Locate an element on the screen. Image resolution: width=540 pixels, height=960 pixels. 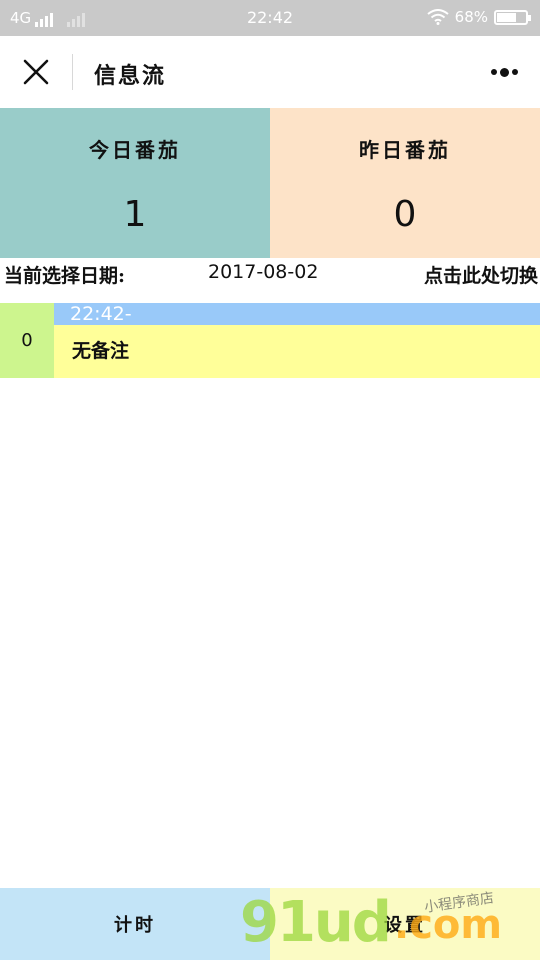
battery-icon is located at coordinates (512, 17).